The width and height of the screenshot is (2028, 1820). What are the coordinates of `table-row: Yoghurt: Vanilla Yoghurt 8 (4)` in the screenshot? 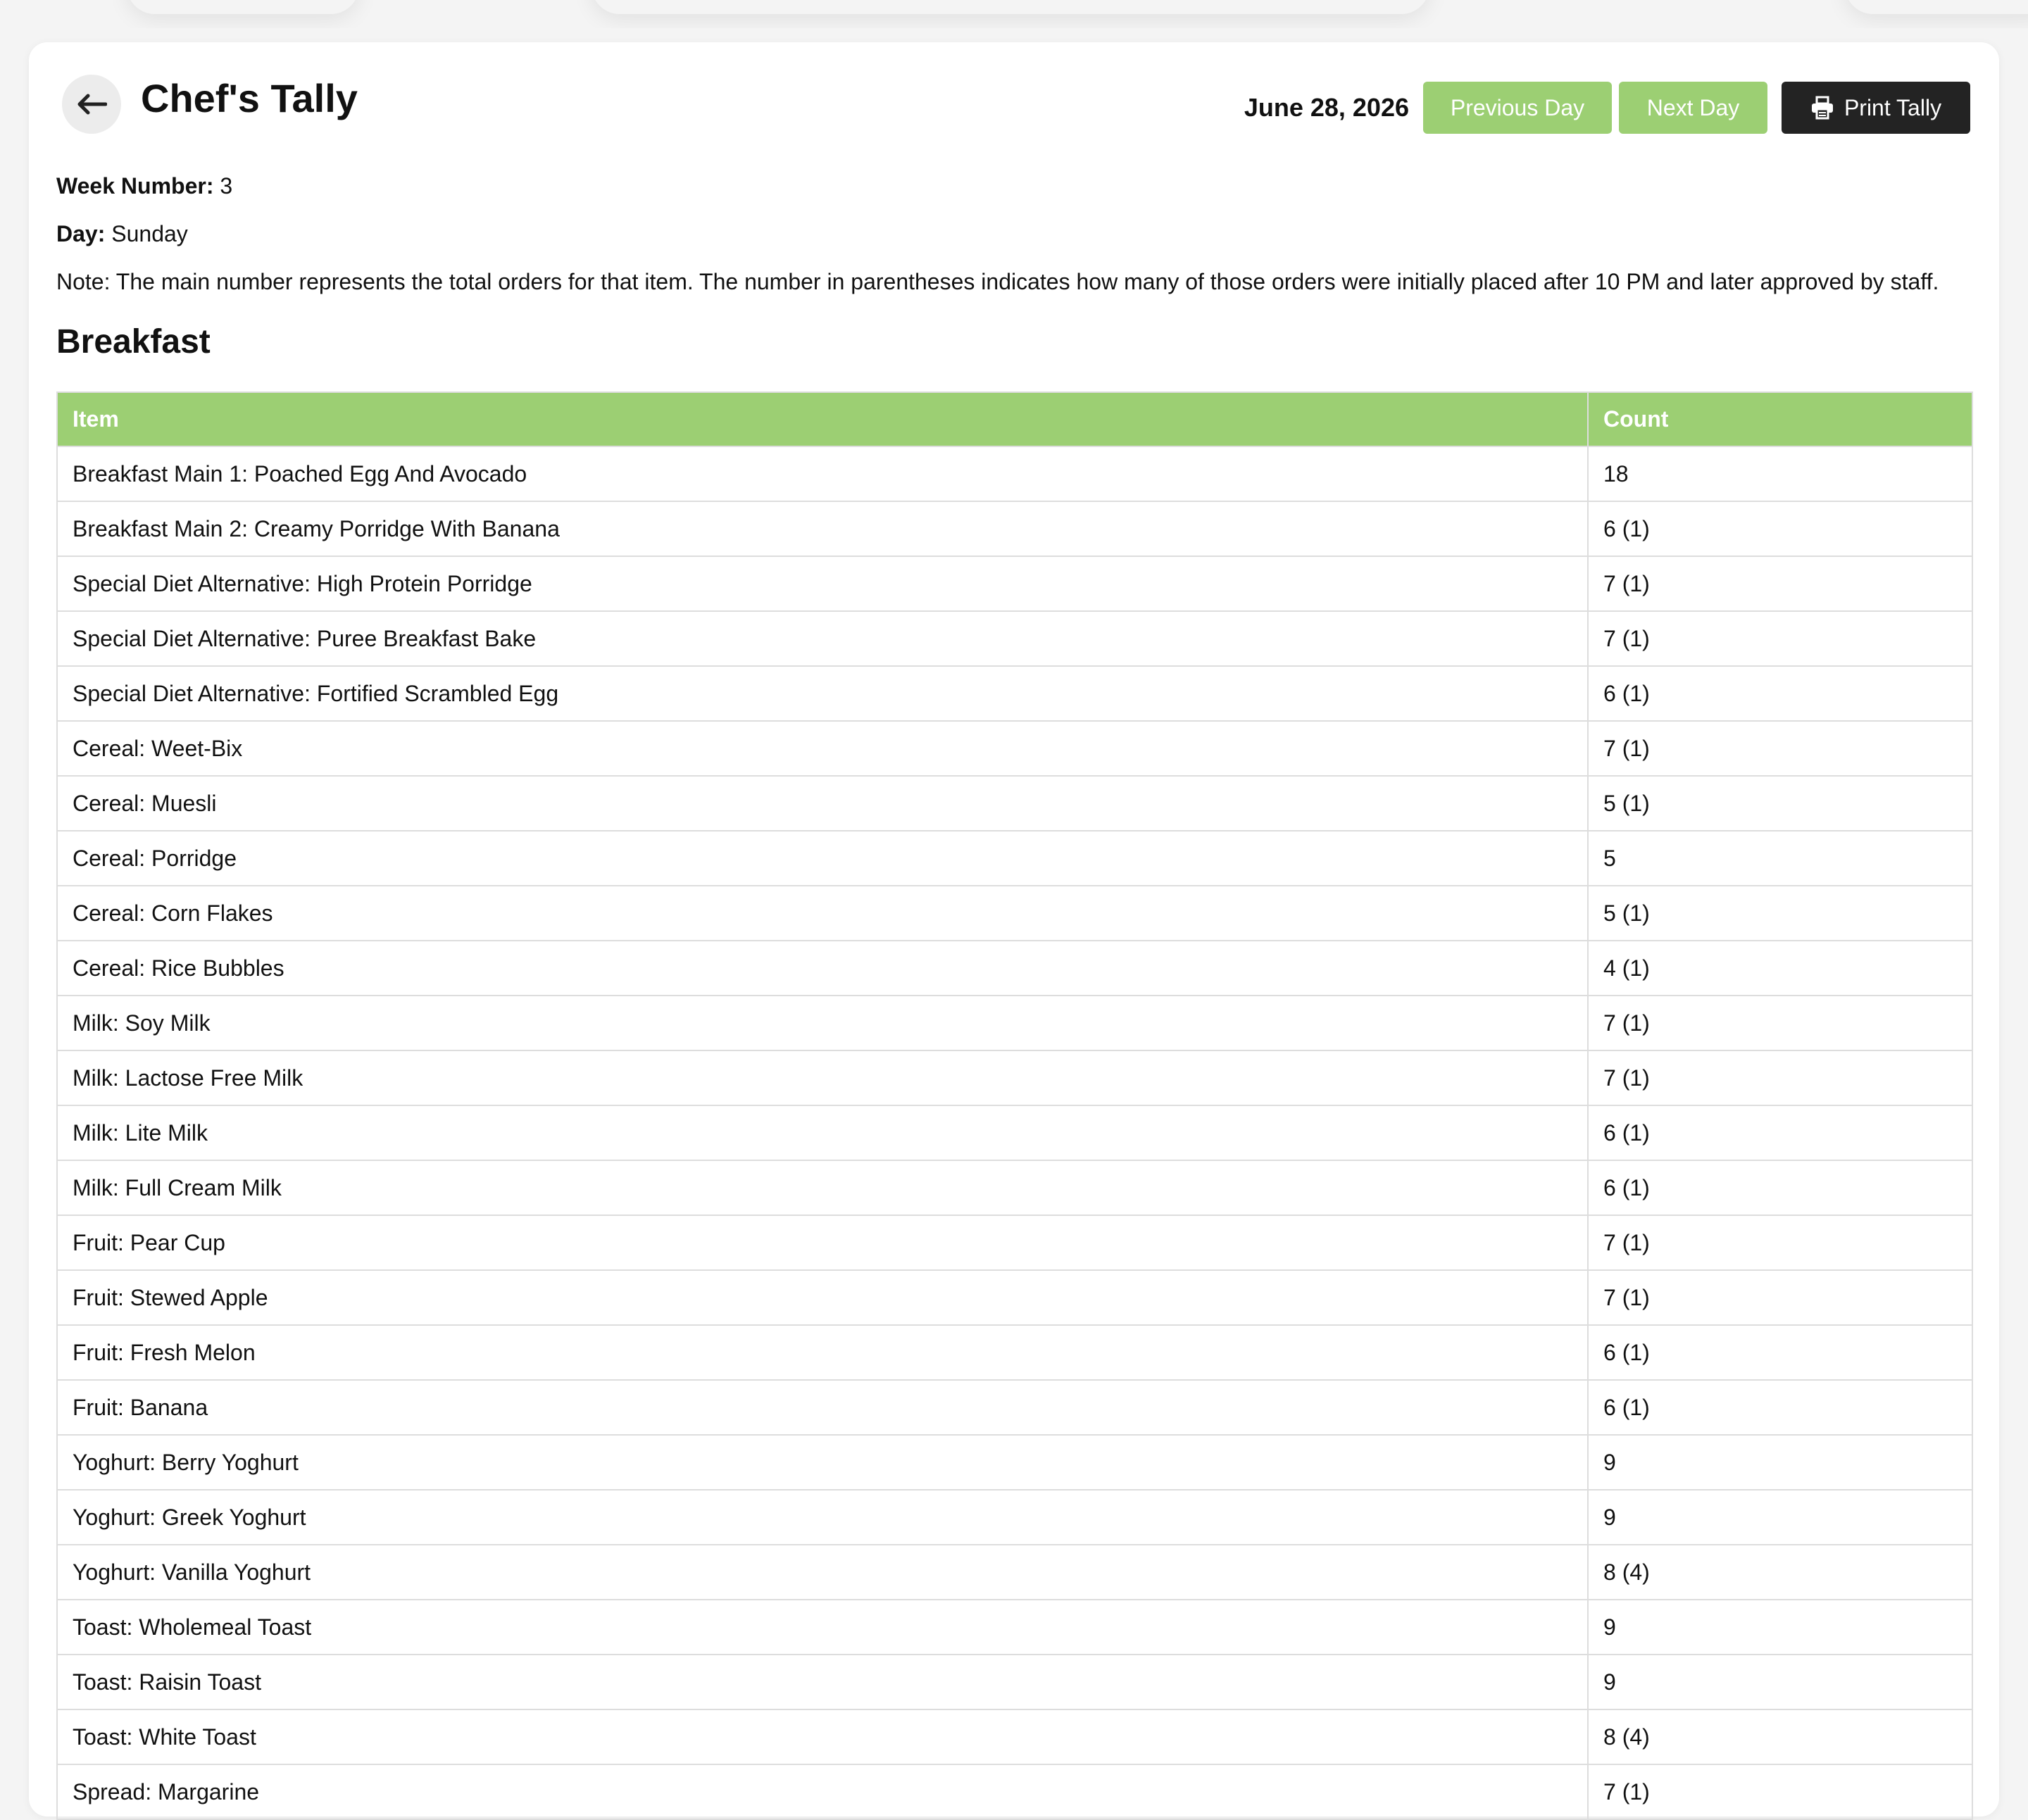 It's located at (1014, 1572).